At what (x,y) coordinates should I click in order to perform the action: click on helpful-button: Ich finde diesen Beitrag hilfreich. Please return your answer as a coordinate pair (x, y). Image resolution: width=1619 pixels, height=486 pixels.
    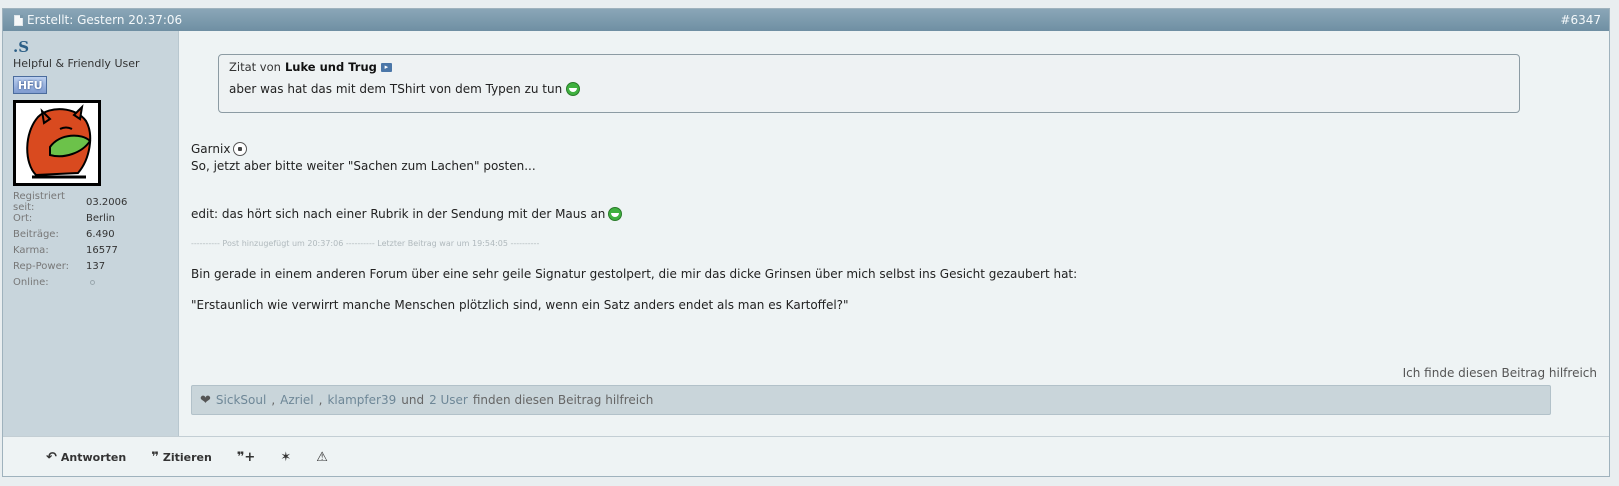
    Looking at the image, I should click on (1500, 373).